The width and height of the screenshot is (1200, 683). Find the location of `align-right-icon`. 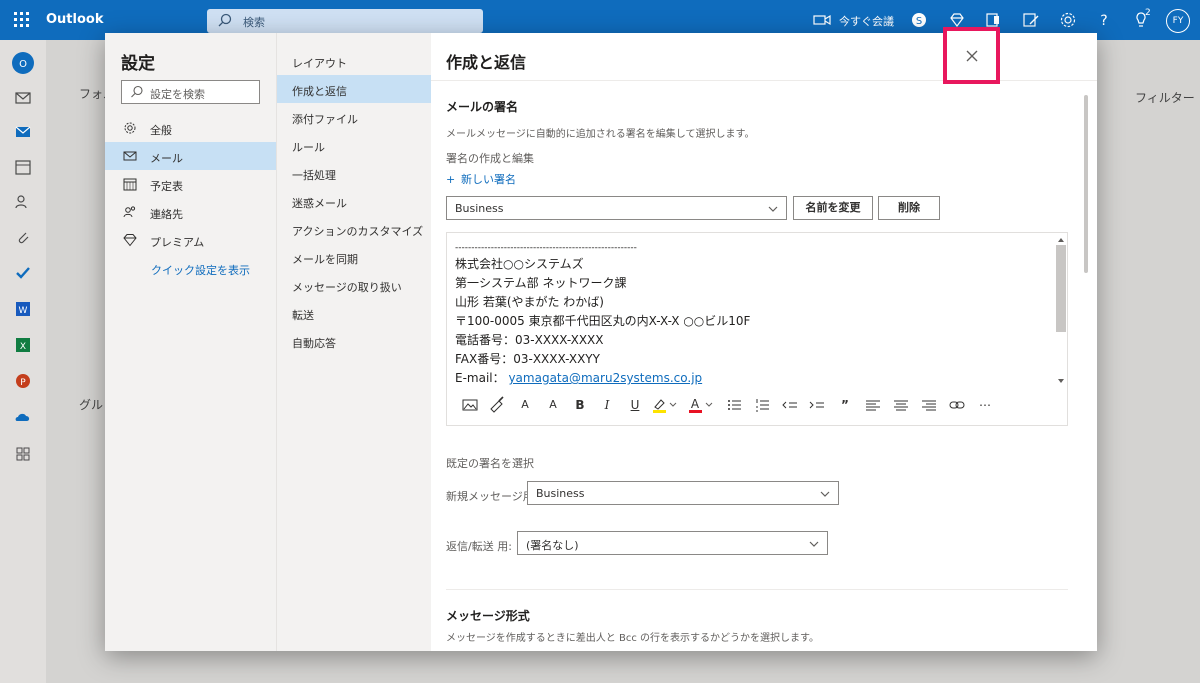

align-right-icon is located at coordinates (929, 405).